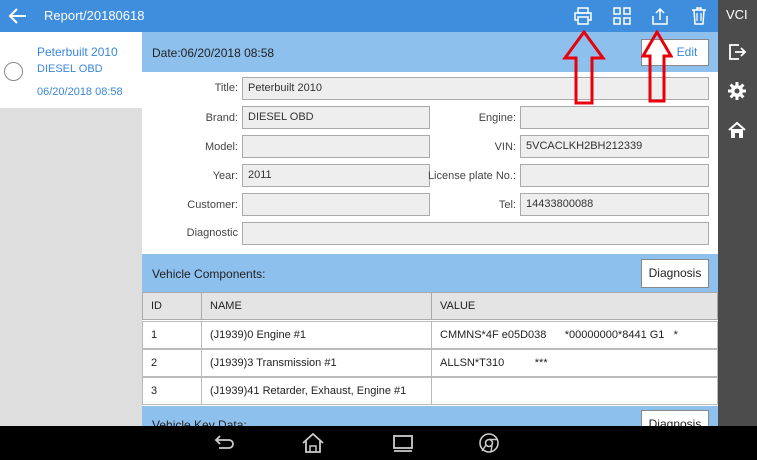 Image resolution: width=757 pixels, height=460 pixels. I want to click on vehicle-key-data-header: Vehicle Key Data: Diagnosis, so click(430, 416).